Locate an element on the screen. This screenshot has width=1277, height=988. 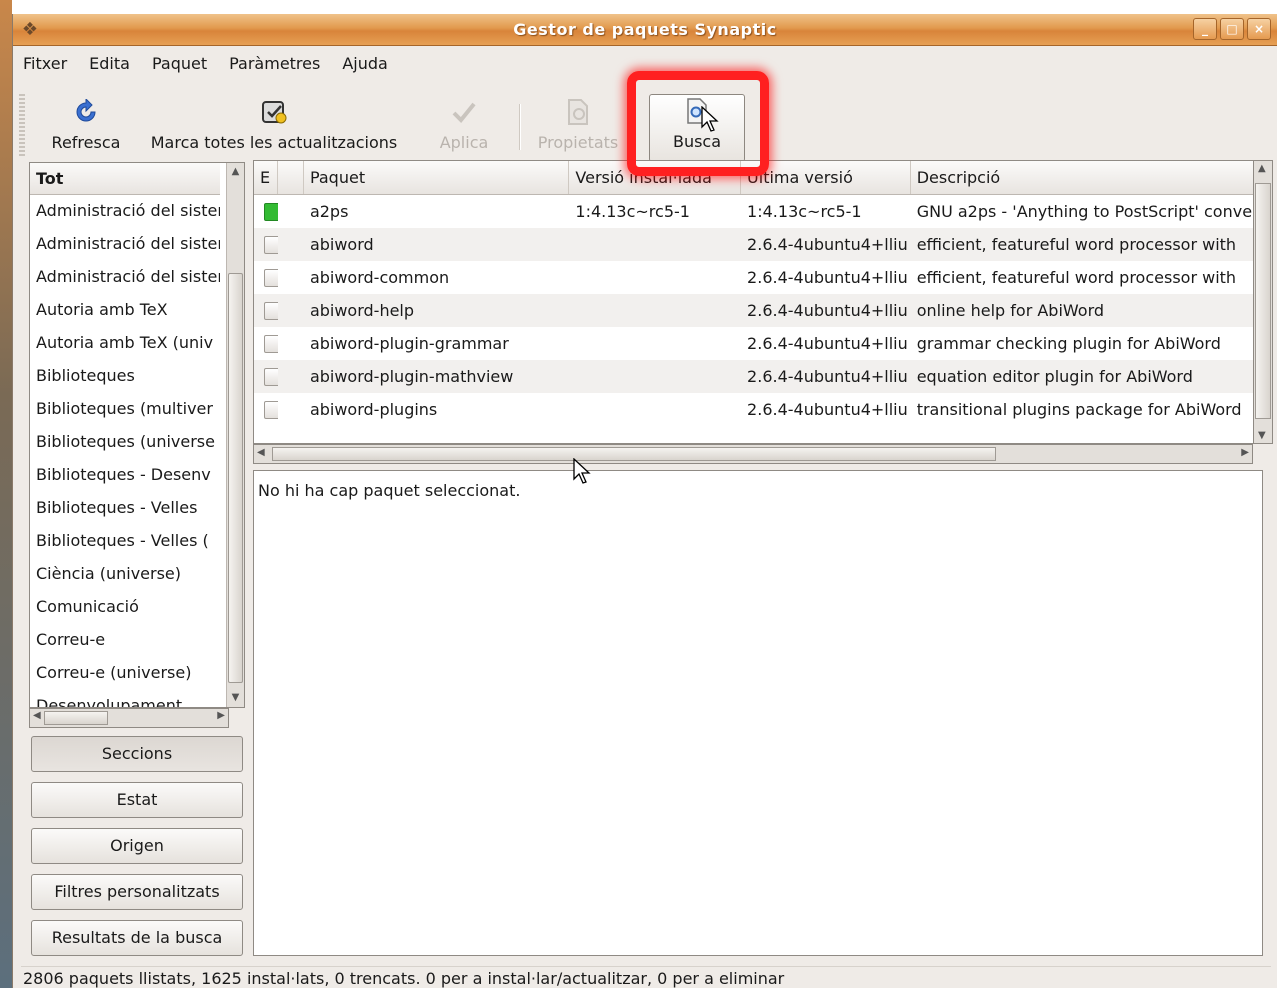
refresh-button: Refresca is located at coordinates (86, 125).